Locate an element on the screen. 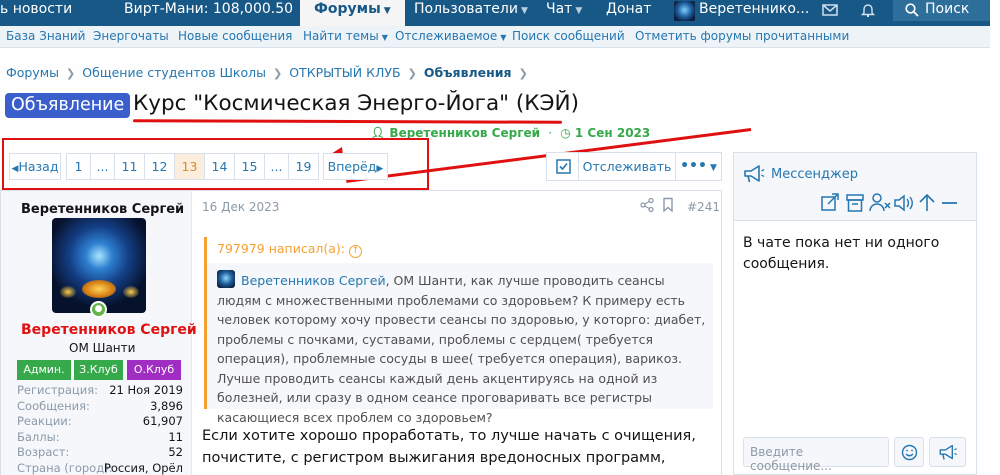 Image resolution: width=1000 pixels, height=475 pixels. stat-label: Регистрация: is located at coordinates (57, 390).